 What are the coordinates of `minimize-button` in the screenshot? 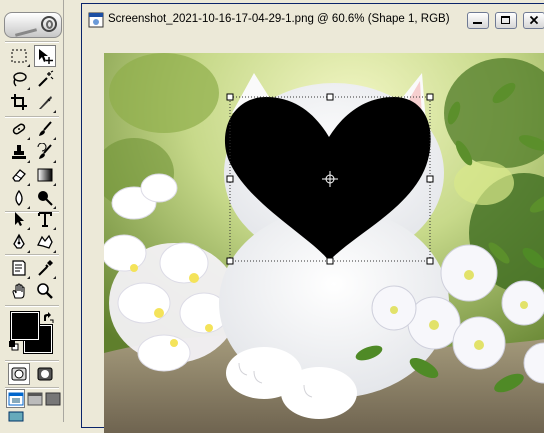 It's located at (478, 20).